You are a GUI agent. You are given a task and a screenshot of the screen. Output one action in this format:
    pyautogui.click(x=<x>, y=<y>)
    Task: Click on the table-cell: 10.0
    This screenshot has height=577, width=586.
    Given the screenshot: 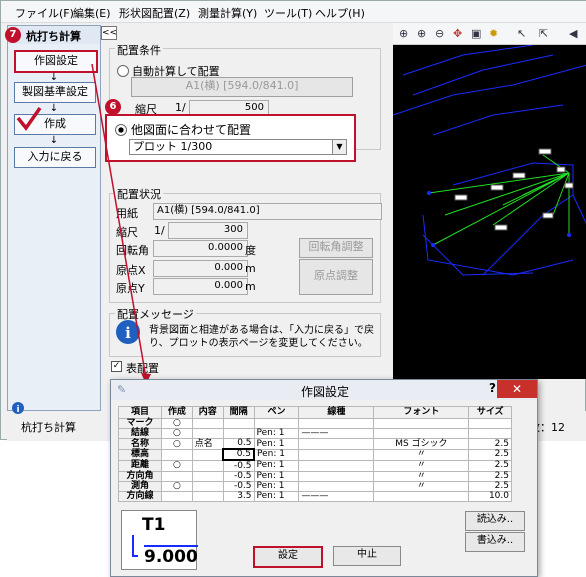 What is the action you would take?
    pyautogui.click(x=490, y=496)
    